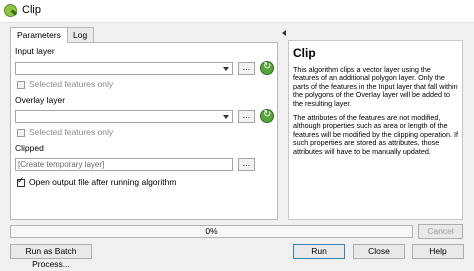  I want to click on input-layer-label: Input layer, so click(35, 51).